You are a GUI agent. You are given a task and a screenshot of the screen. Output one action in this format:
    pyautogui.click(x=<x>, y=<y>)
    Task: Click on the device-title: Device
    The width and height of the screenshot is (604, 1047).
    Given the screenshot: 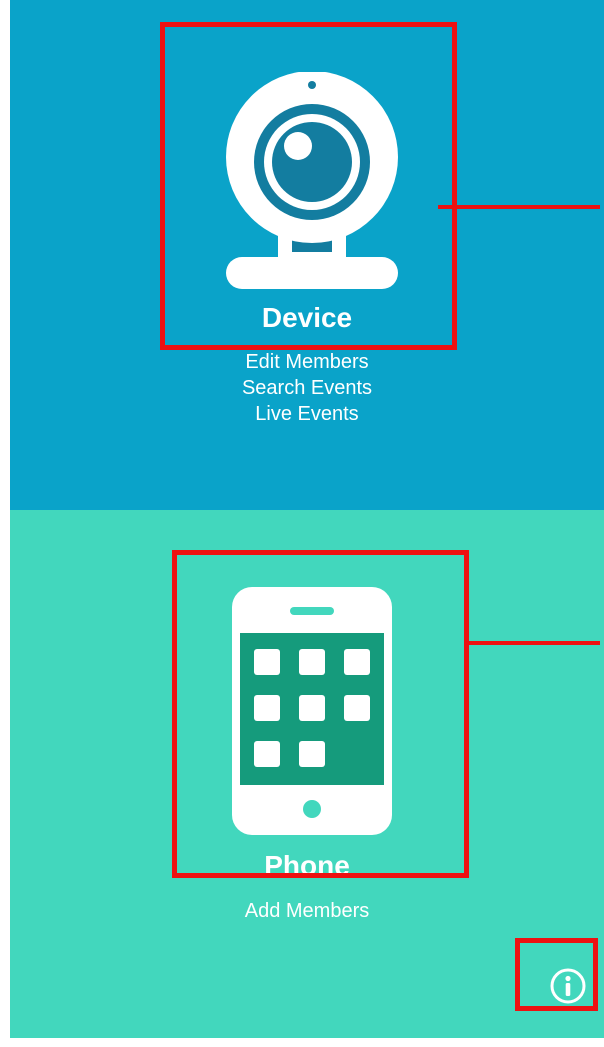 What is the action you would take?
    pyautogui.click(x=307, y=318)
    